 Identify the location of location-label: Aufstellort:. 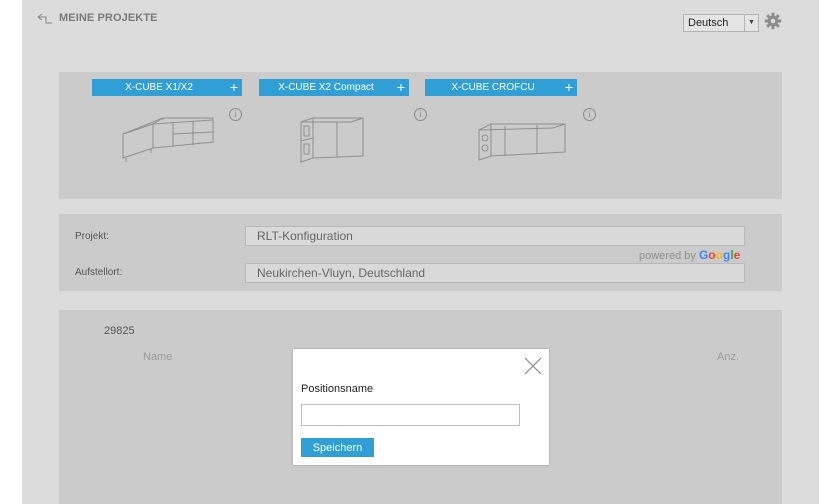
(99, 272).